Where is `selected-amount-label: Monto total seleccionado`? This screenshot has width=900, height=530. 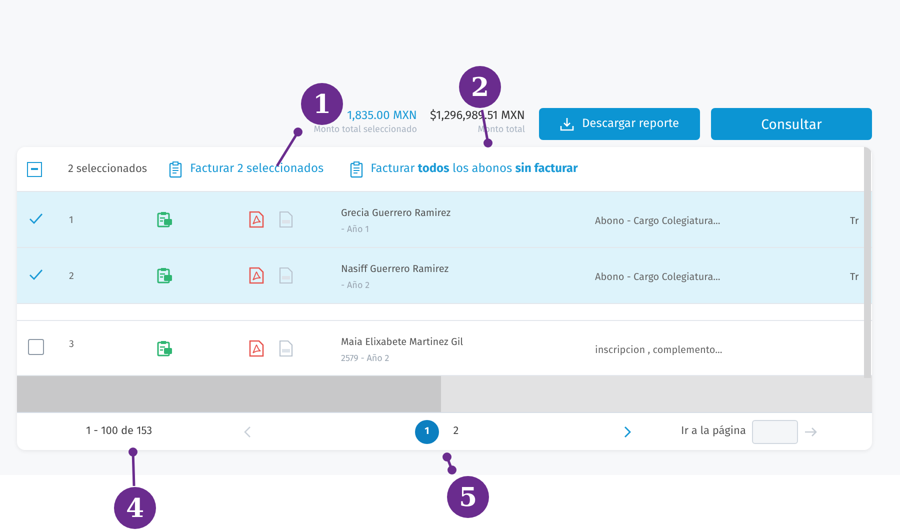
selected-amount-label: Monto total seleccionado is located at coordinates (365, 130).